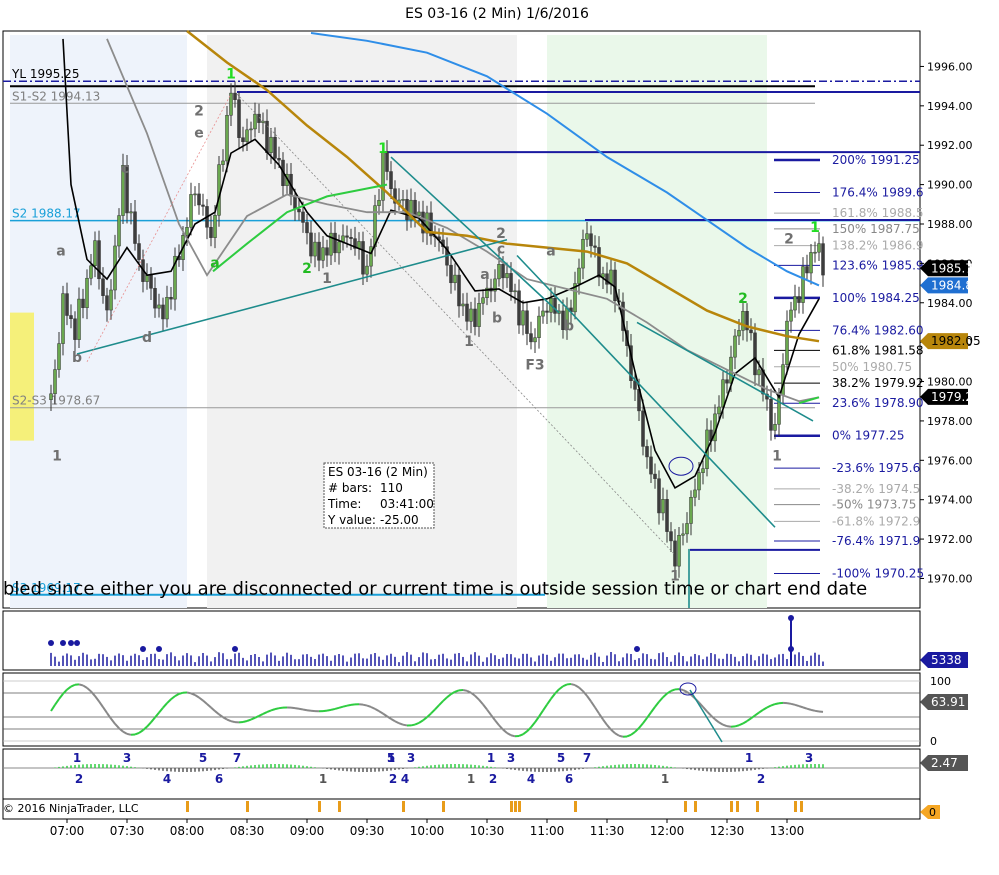 This screenshot has width=999, height=875. I want to click on wave-panel-frame, so click(461, 774).